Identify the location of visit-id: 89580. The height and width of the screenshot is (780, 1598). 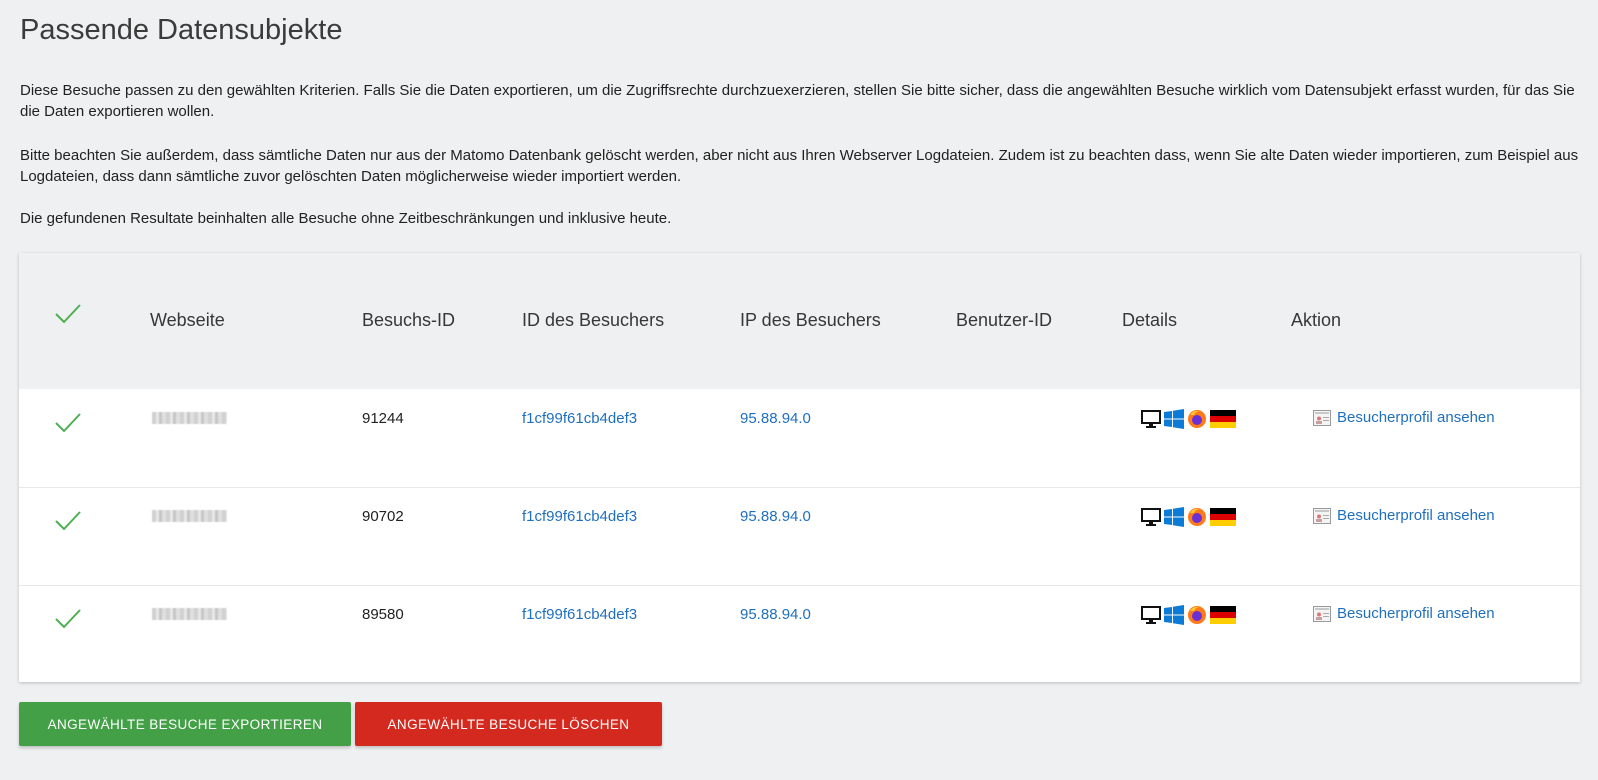
(383, 614).